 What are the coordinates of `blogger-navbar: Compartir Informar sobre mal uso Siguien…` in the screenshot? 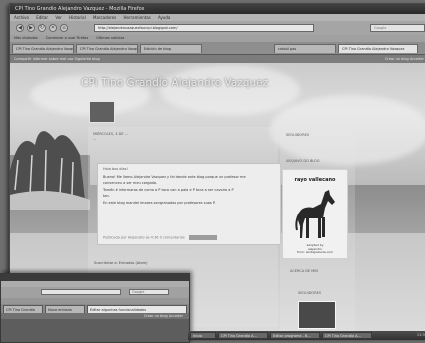 It's located at (217, 59).